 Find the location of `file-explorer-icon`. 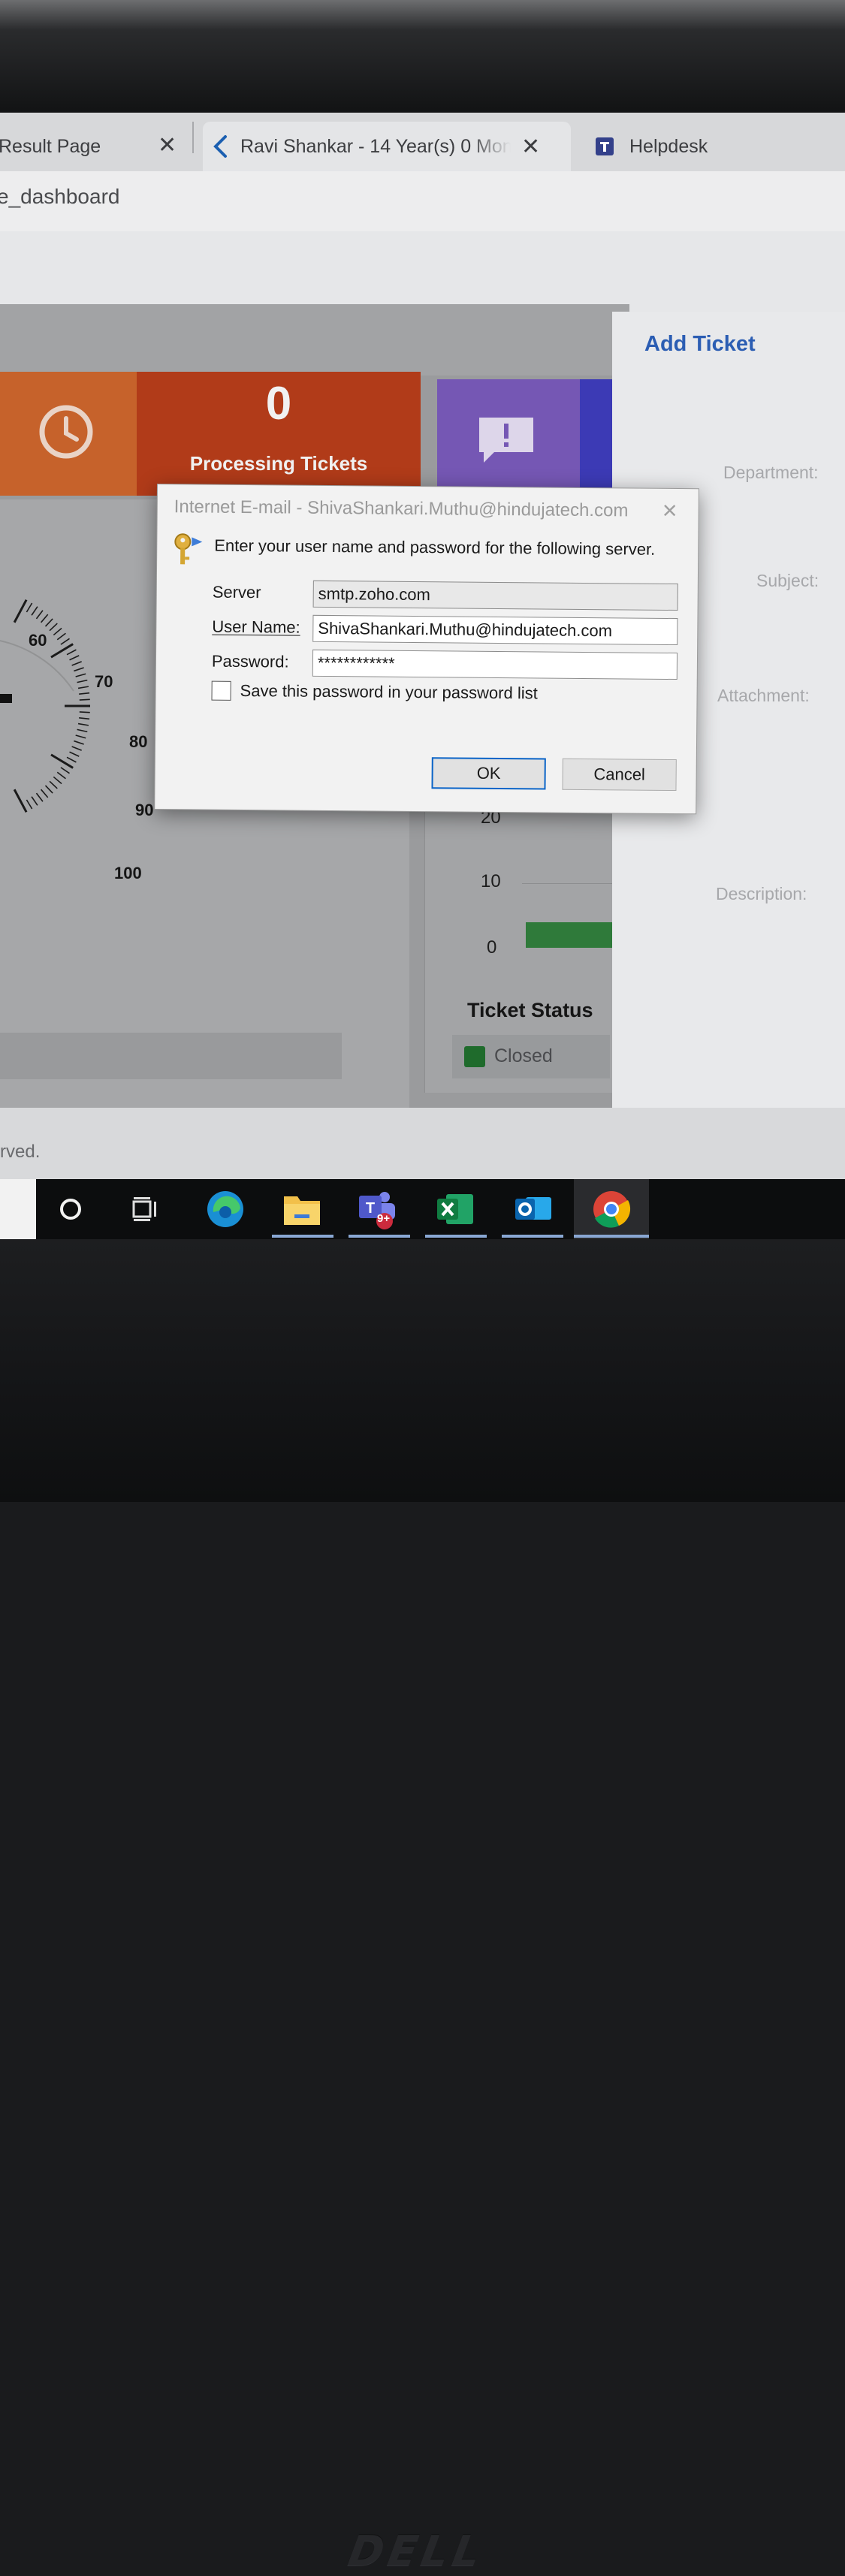

file-explorer-icon is located at coordinates (302, 1209).